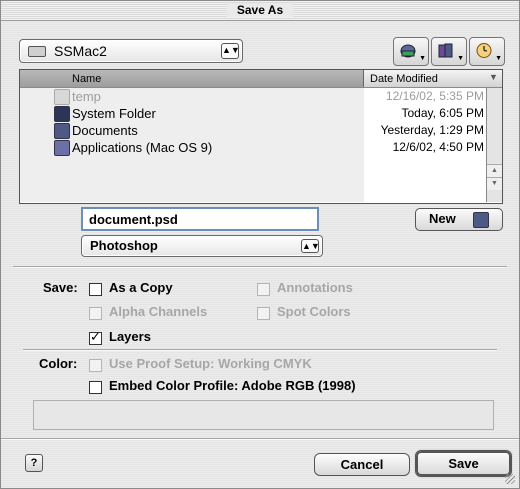 The height and width of the screenshot is (489, 520). What do you see at coordinates (95, 313) in the screenshot?
I see `alpha-channels-checkbox` at bounding box center [95, 313].